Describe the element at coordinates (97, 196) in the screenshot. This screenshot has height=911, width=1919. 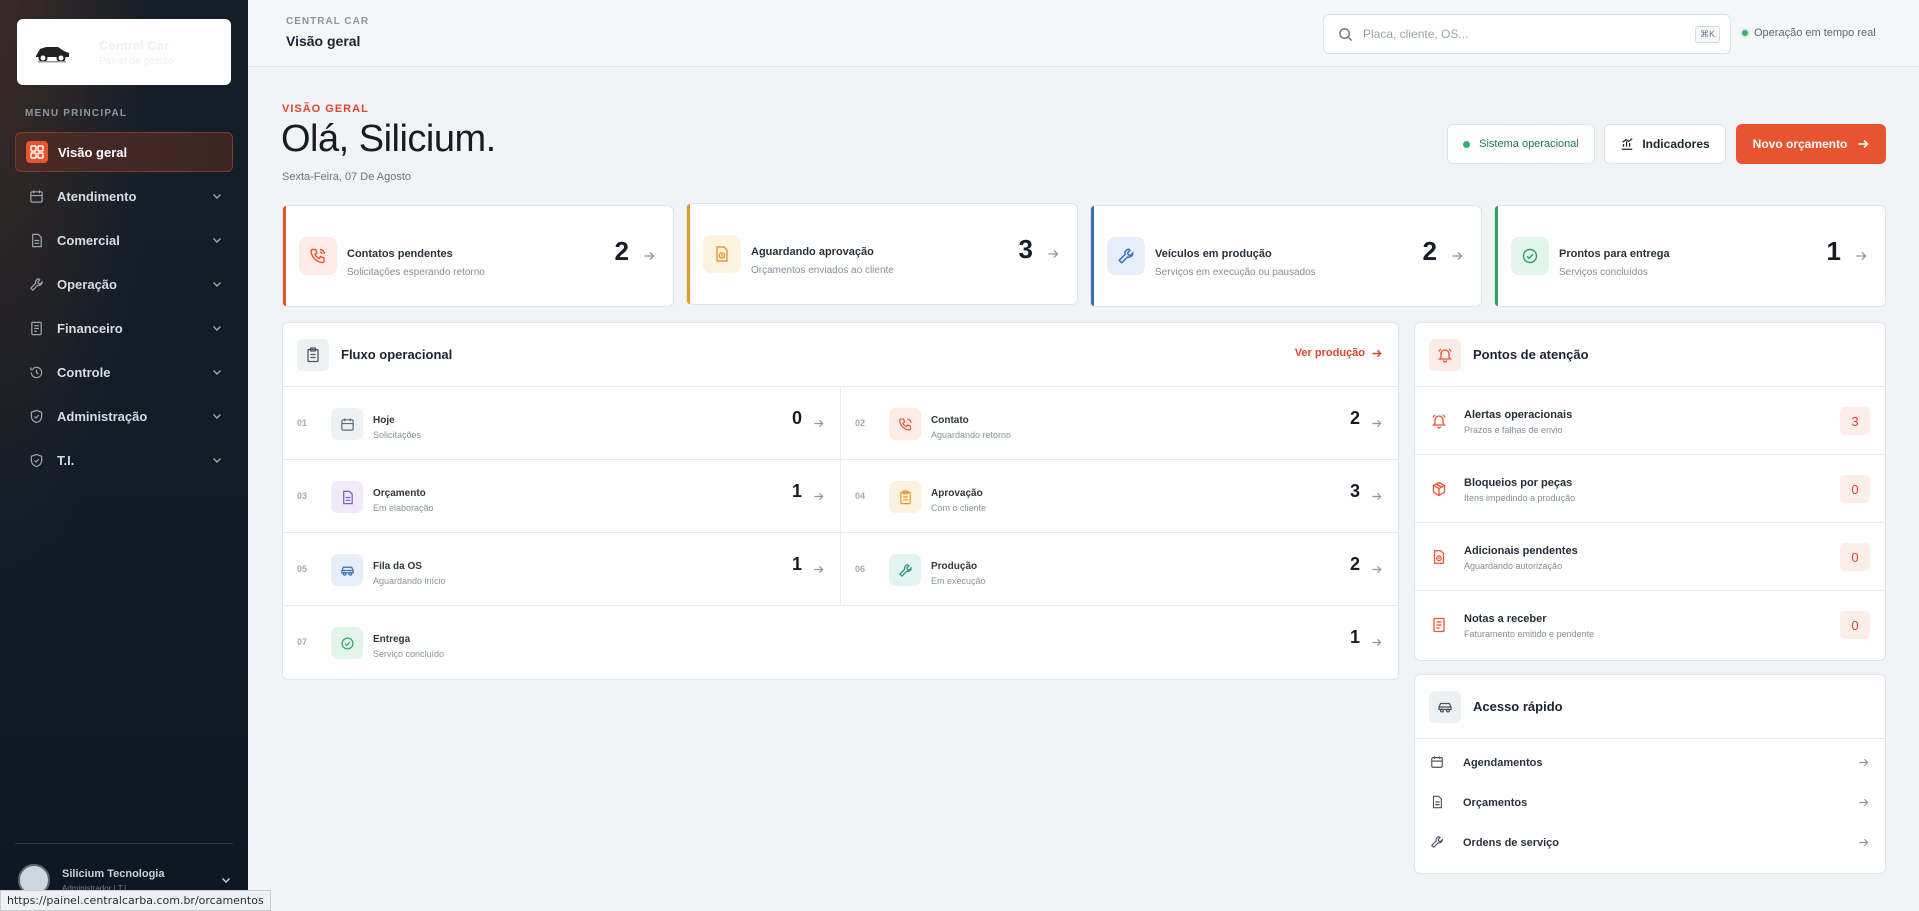
I see `sidebar-item-label: Atendimento` at that location.